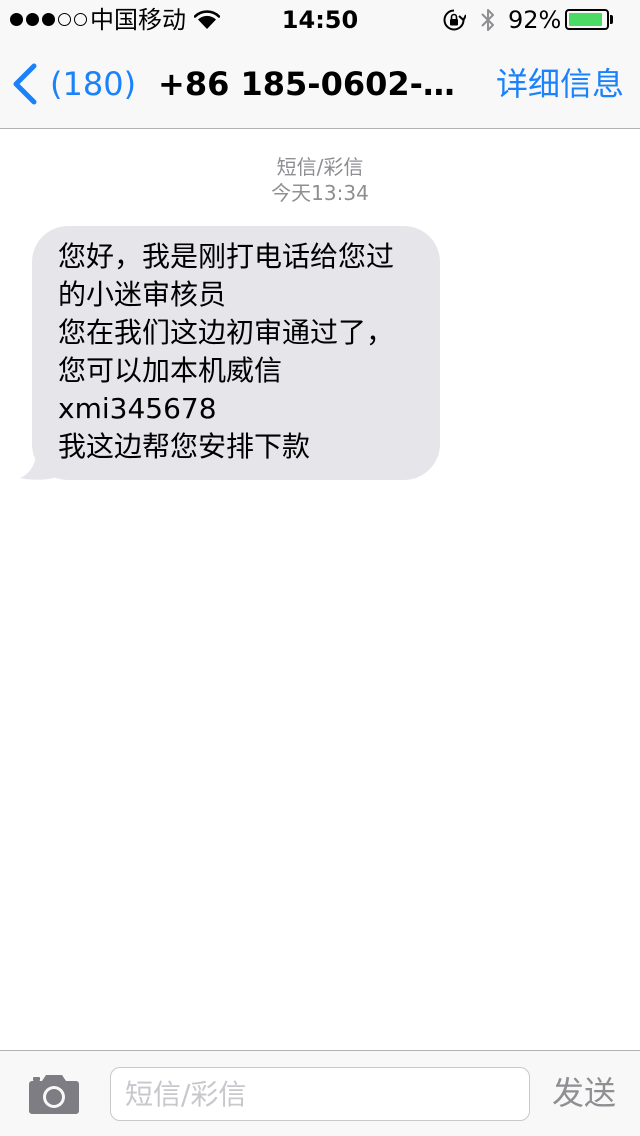 This screenshot has width=640, height=1136. Describe the element at coordinates (320, 193) in the screenshot. I see `message-timestamp: 今天13:34` at that location.